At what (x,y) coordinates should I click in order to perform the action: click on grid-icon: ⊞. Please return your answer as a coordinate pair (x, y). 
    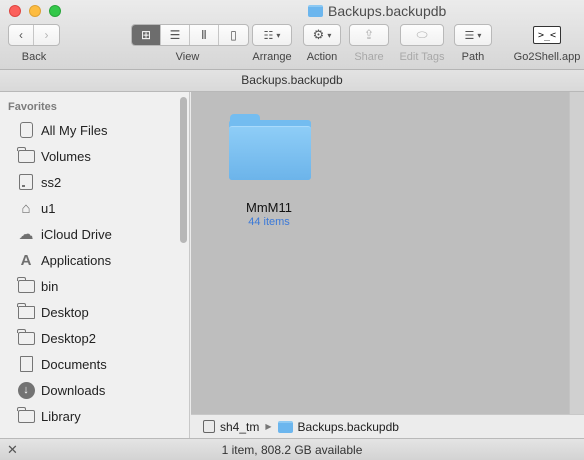
    Looking at the image, I should click on (146, 35).